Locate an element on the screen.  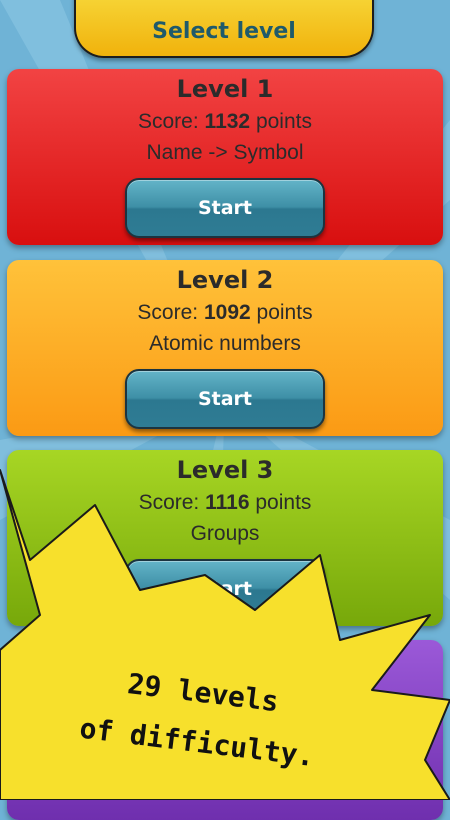
level-score: Score: 1132 points is located at coordinates (225, 122).